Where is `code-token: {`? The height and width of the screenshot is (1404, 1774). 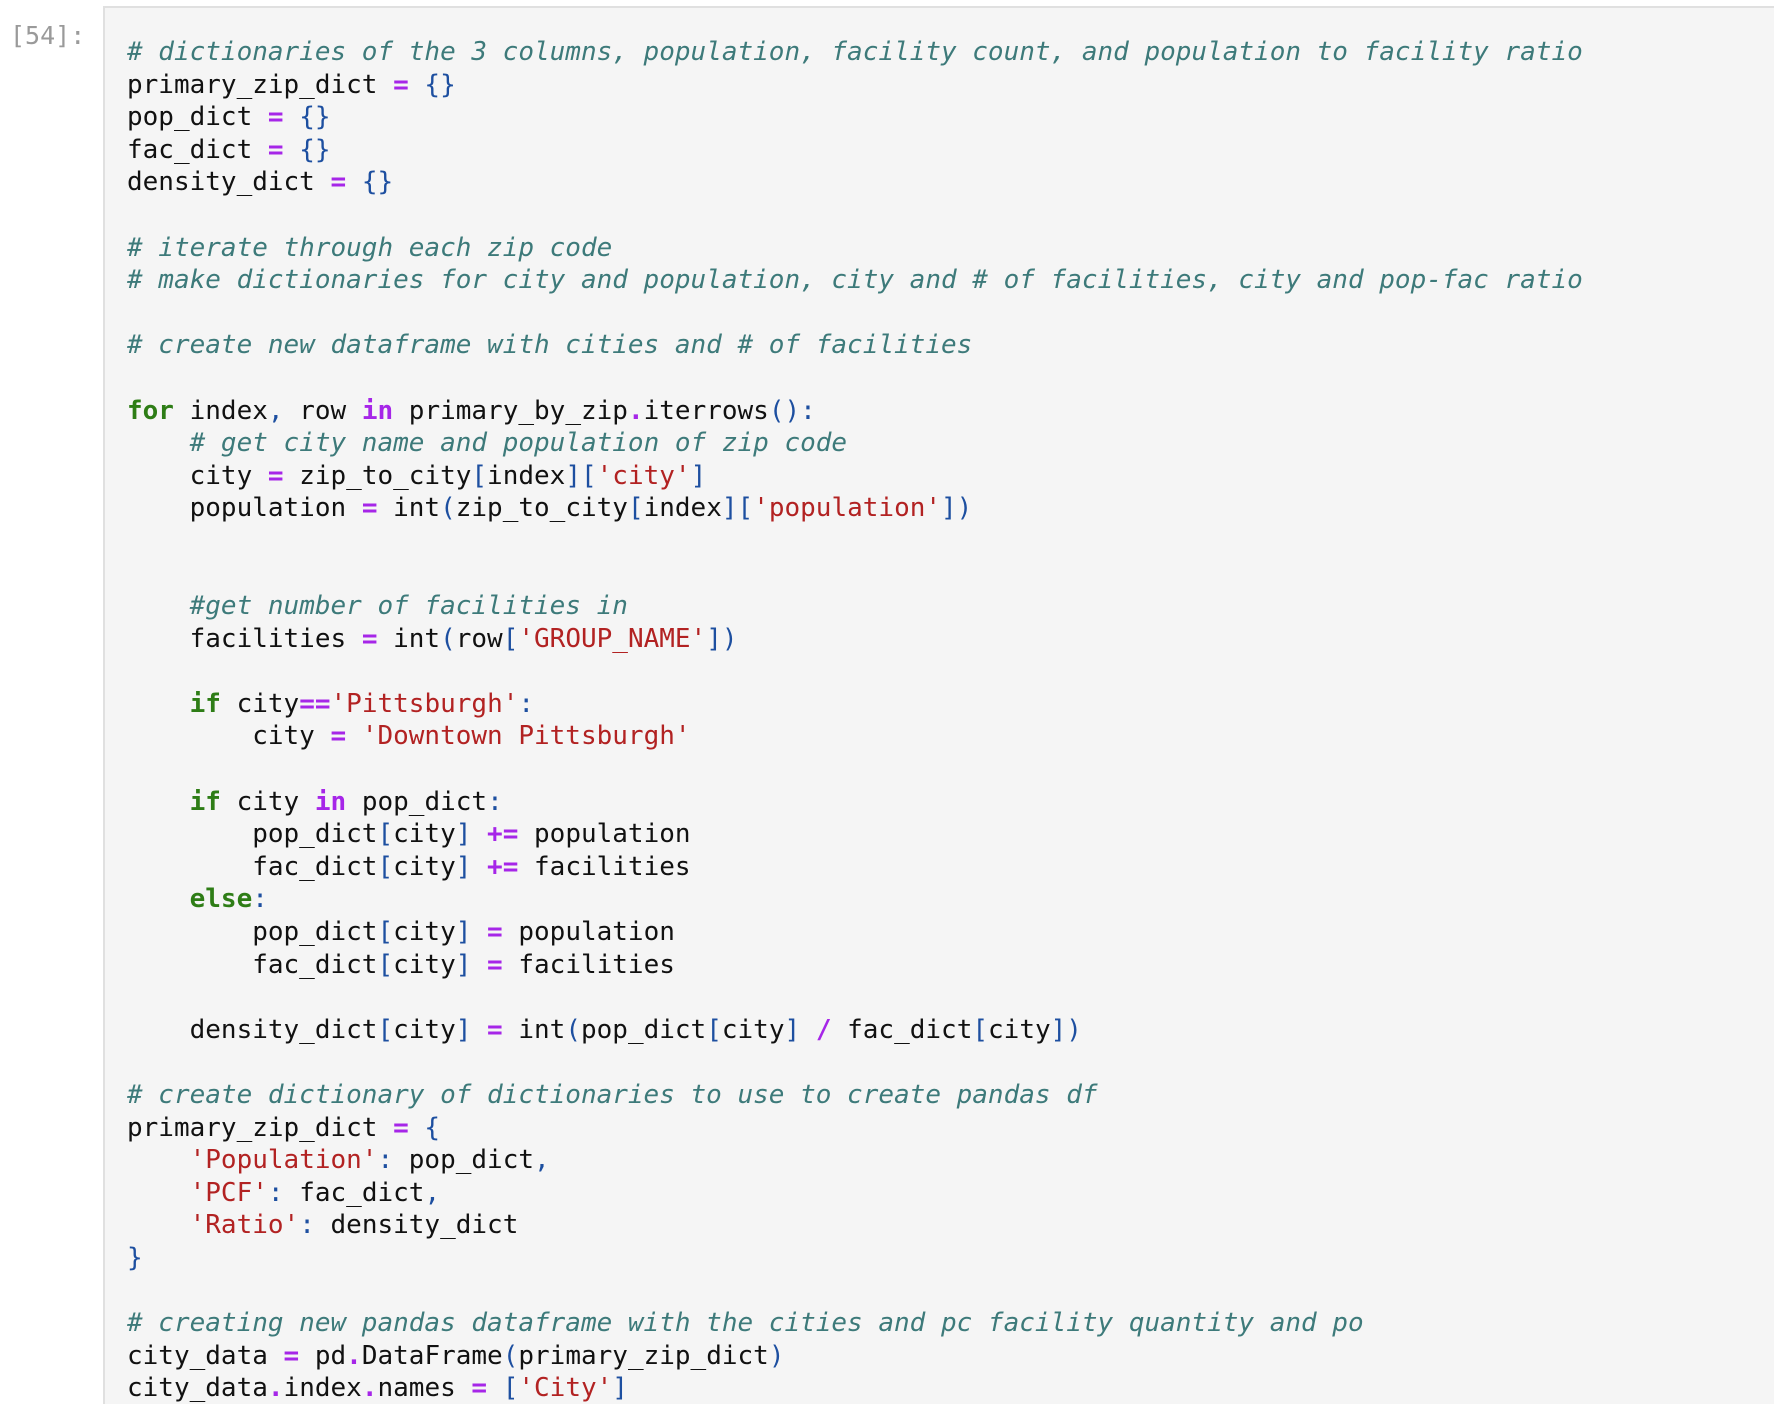
code-token: { is located at coordinates (432, 1127).